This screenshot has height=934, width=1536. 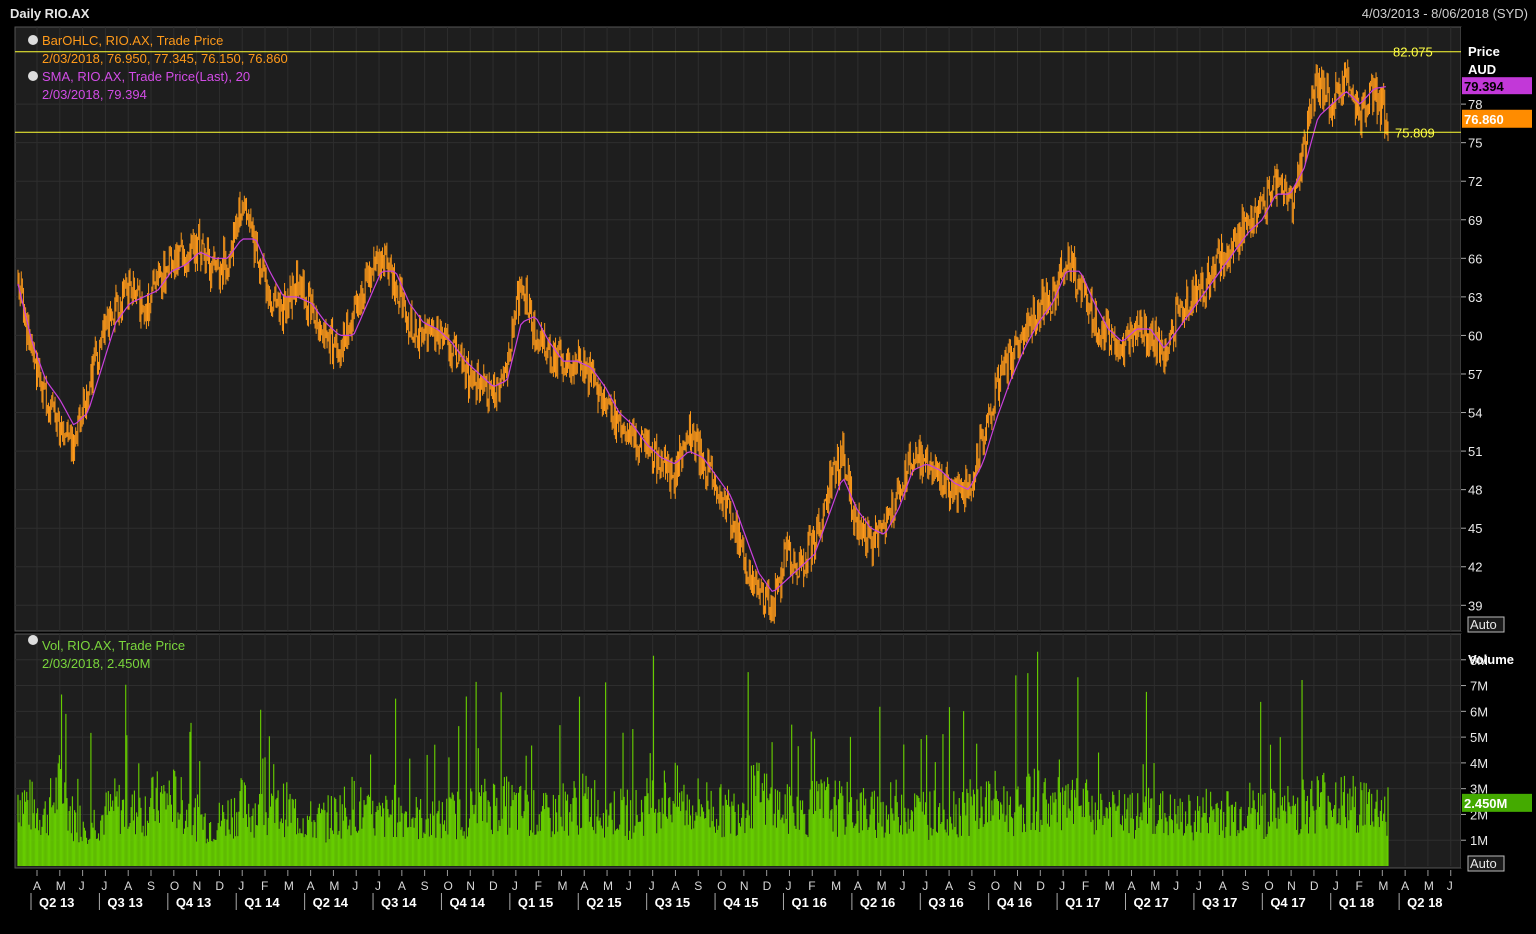 I want to click on price-auto-label: Auto, so click(x=1483, y=624).